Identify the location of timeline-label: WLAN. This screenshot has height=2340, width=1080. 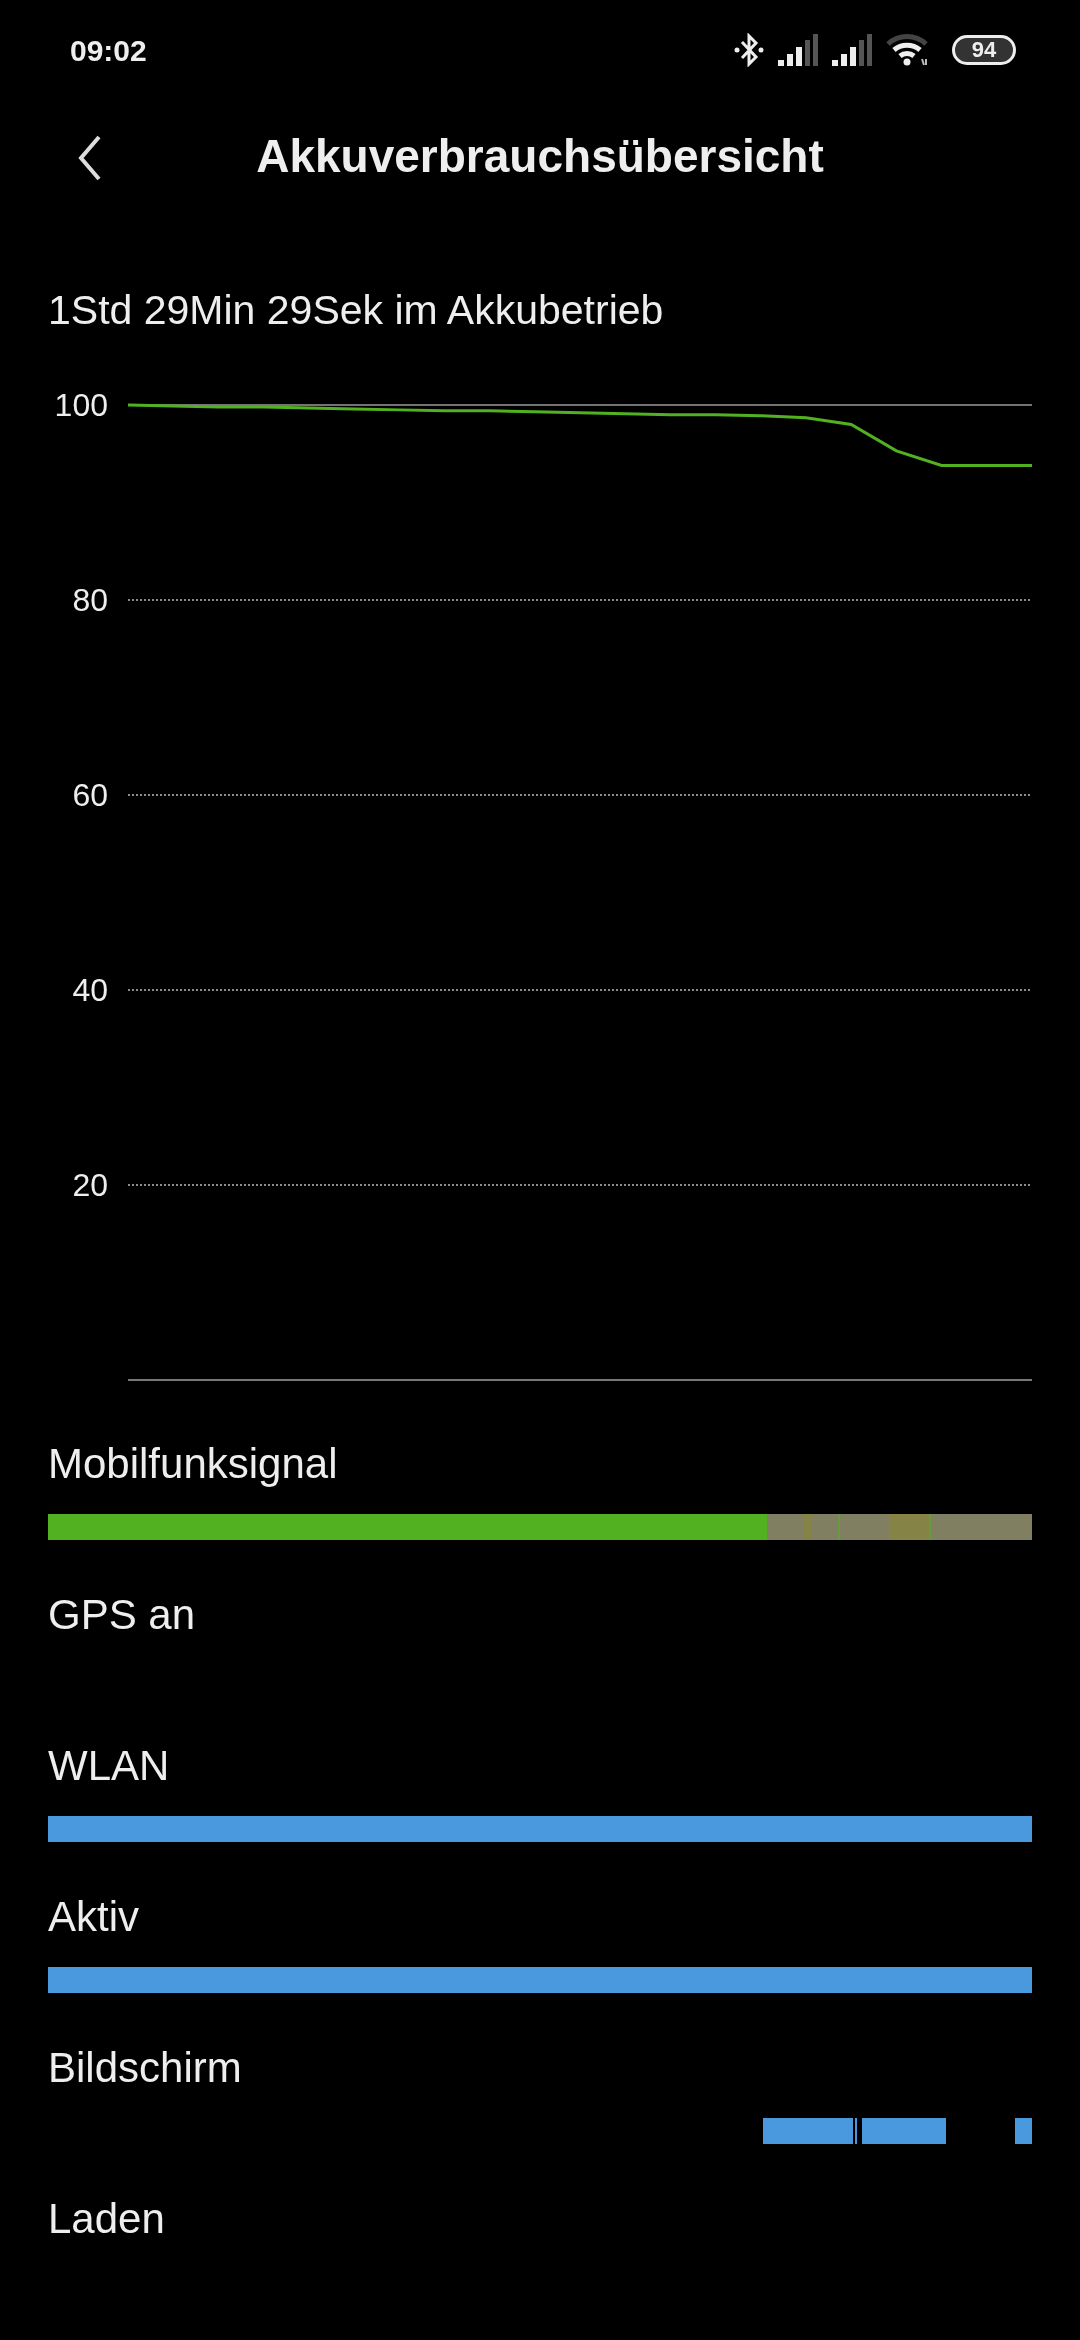
(109, 1766).